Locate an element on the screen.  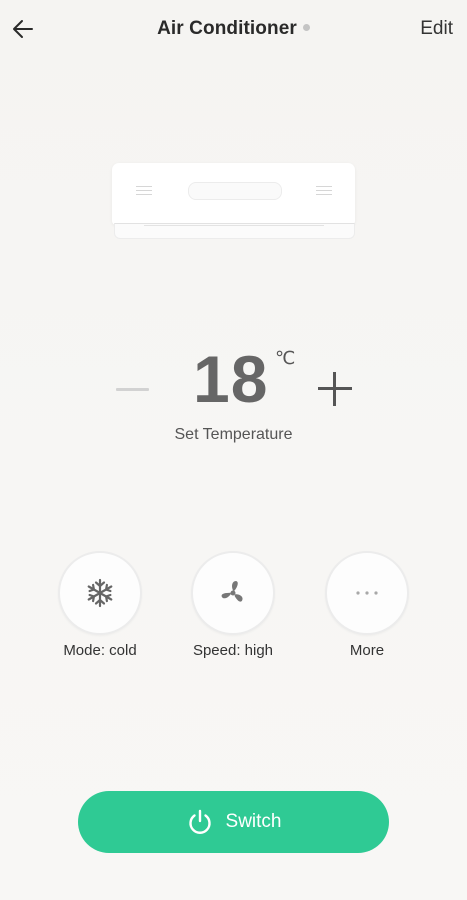
temperature-value: 18 is located at coordinates (231, 379).